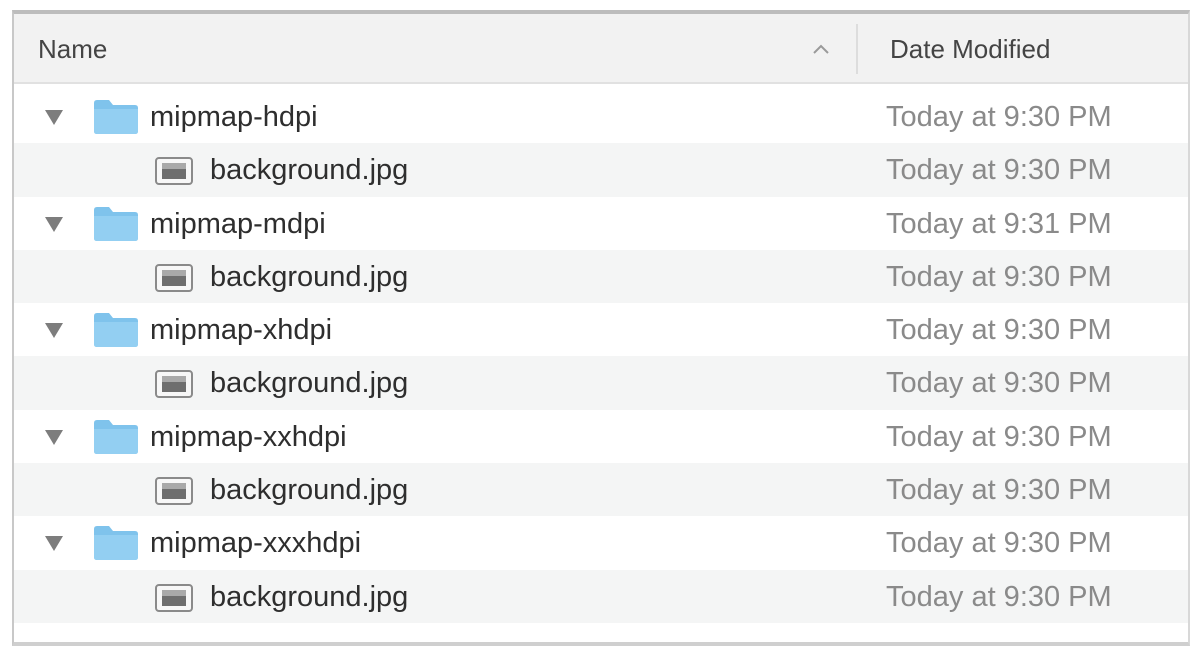  Describe the element at coordinates (601, 436) in the screenshot. I see `folder-row: mipmap-xxhdpi Today at 9:30 PM` at that location.